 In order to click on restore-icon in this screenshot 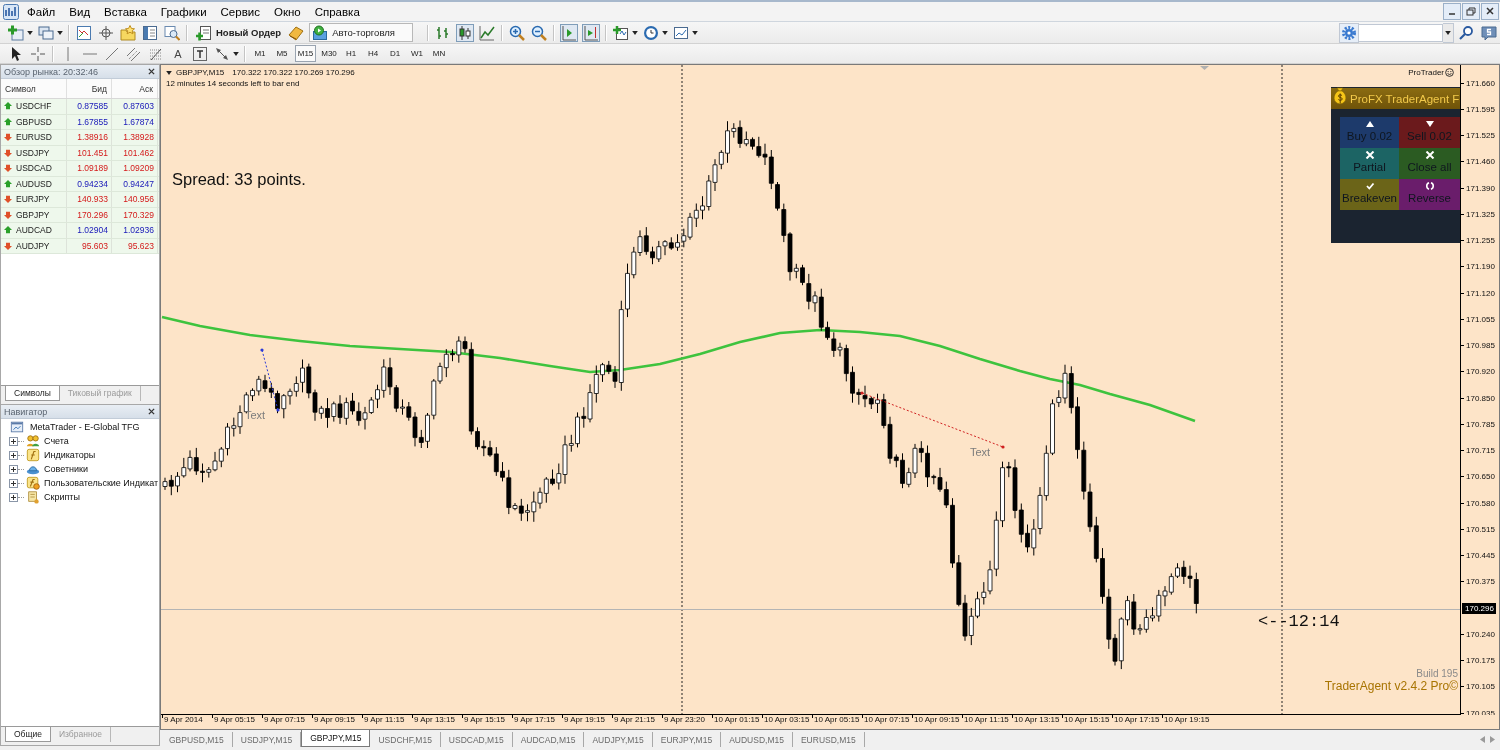, I will do `click(1471, 11)`.